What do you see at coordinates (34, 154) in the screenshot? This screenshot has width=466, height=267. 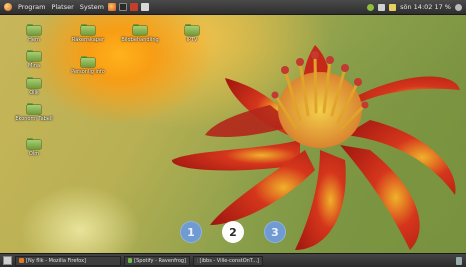 I see `desktop-icon-label: Olm` at bounding box center [34, 154].